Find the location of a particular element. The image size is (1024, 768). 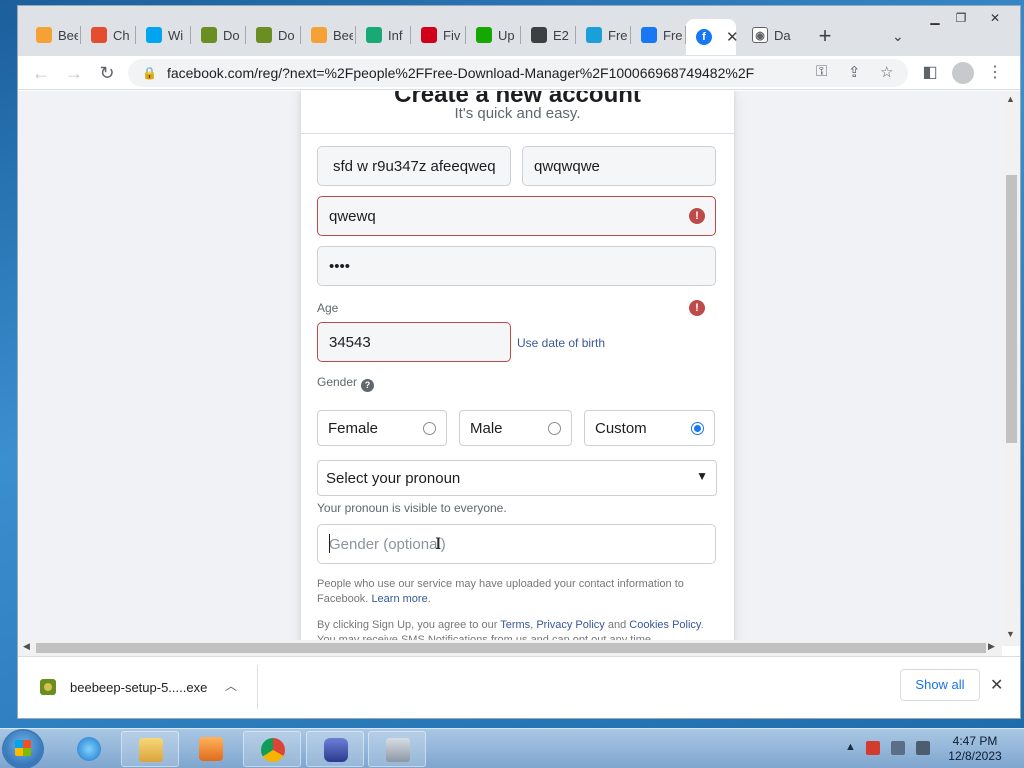

tab-0: Bee is located at coordinates (53, 35).